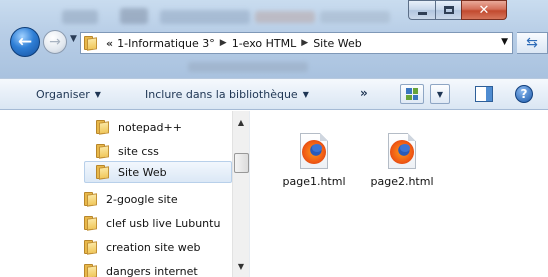 This screenshot has width=548, height=277. Describe the element at coordinates (484, 94) in the screenshot. I see `preview-pane-icon` at that location.